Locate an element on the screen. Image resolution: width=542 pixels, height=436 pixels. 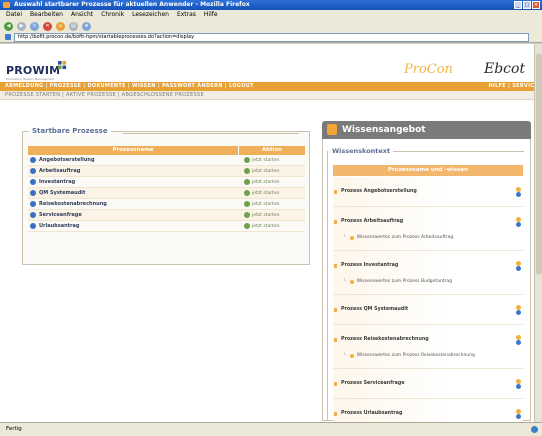
menu-lesezeichen: Lesezeichen is located at coordinates (150, 15).